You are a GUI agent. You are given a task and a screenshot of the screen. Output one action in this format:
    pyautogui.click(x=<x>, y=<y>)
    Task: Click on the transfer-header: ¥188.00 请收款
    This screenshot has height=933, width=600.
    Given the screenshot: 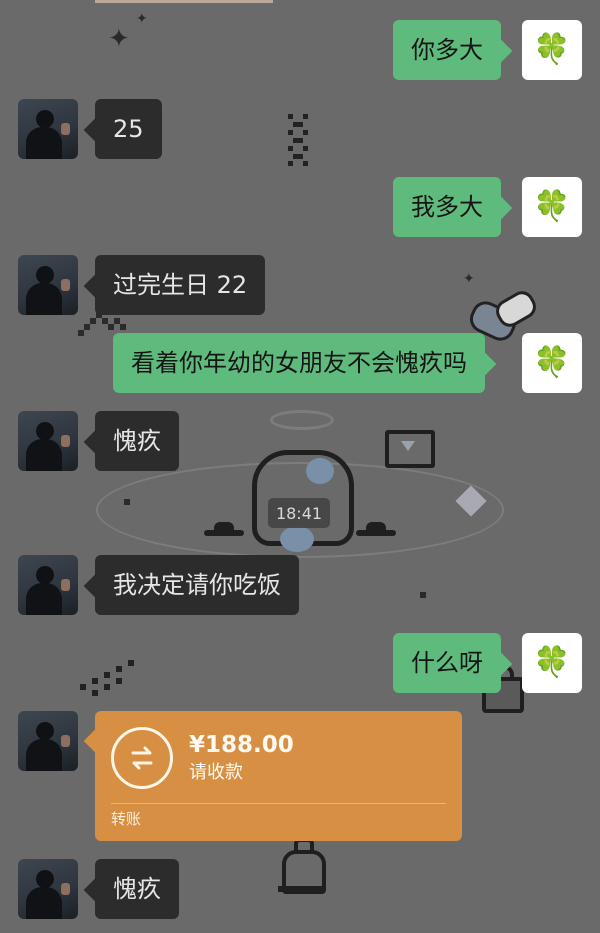 What is the action you would take?
    pyautogui.click(x=278, y=758)
    